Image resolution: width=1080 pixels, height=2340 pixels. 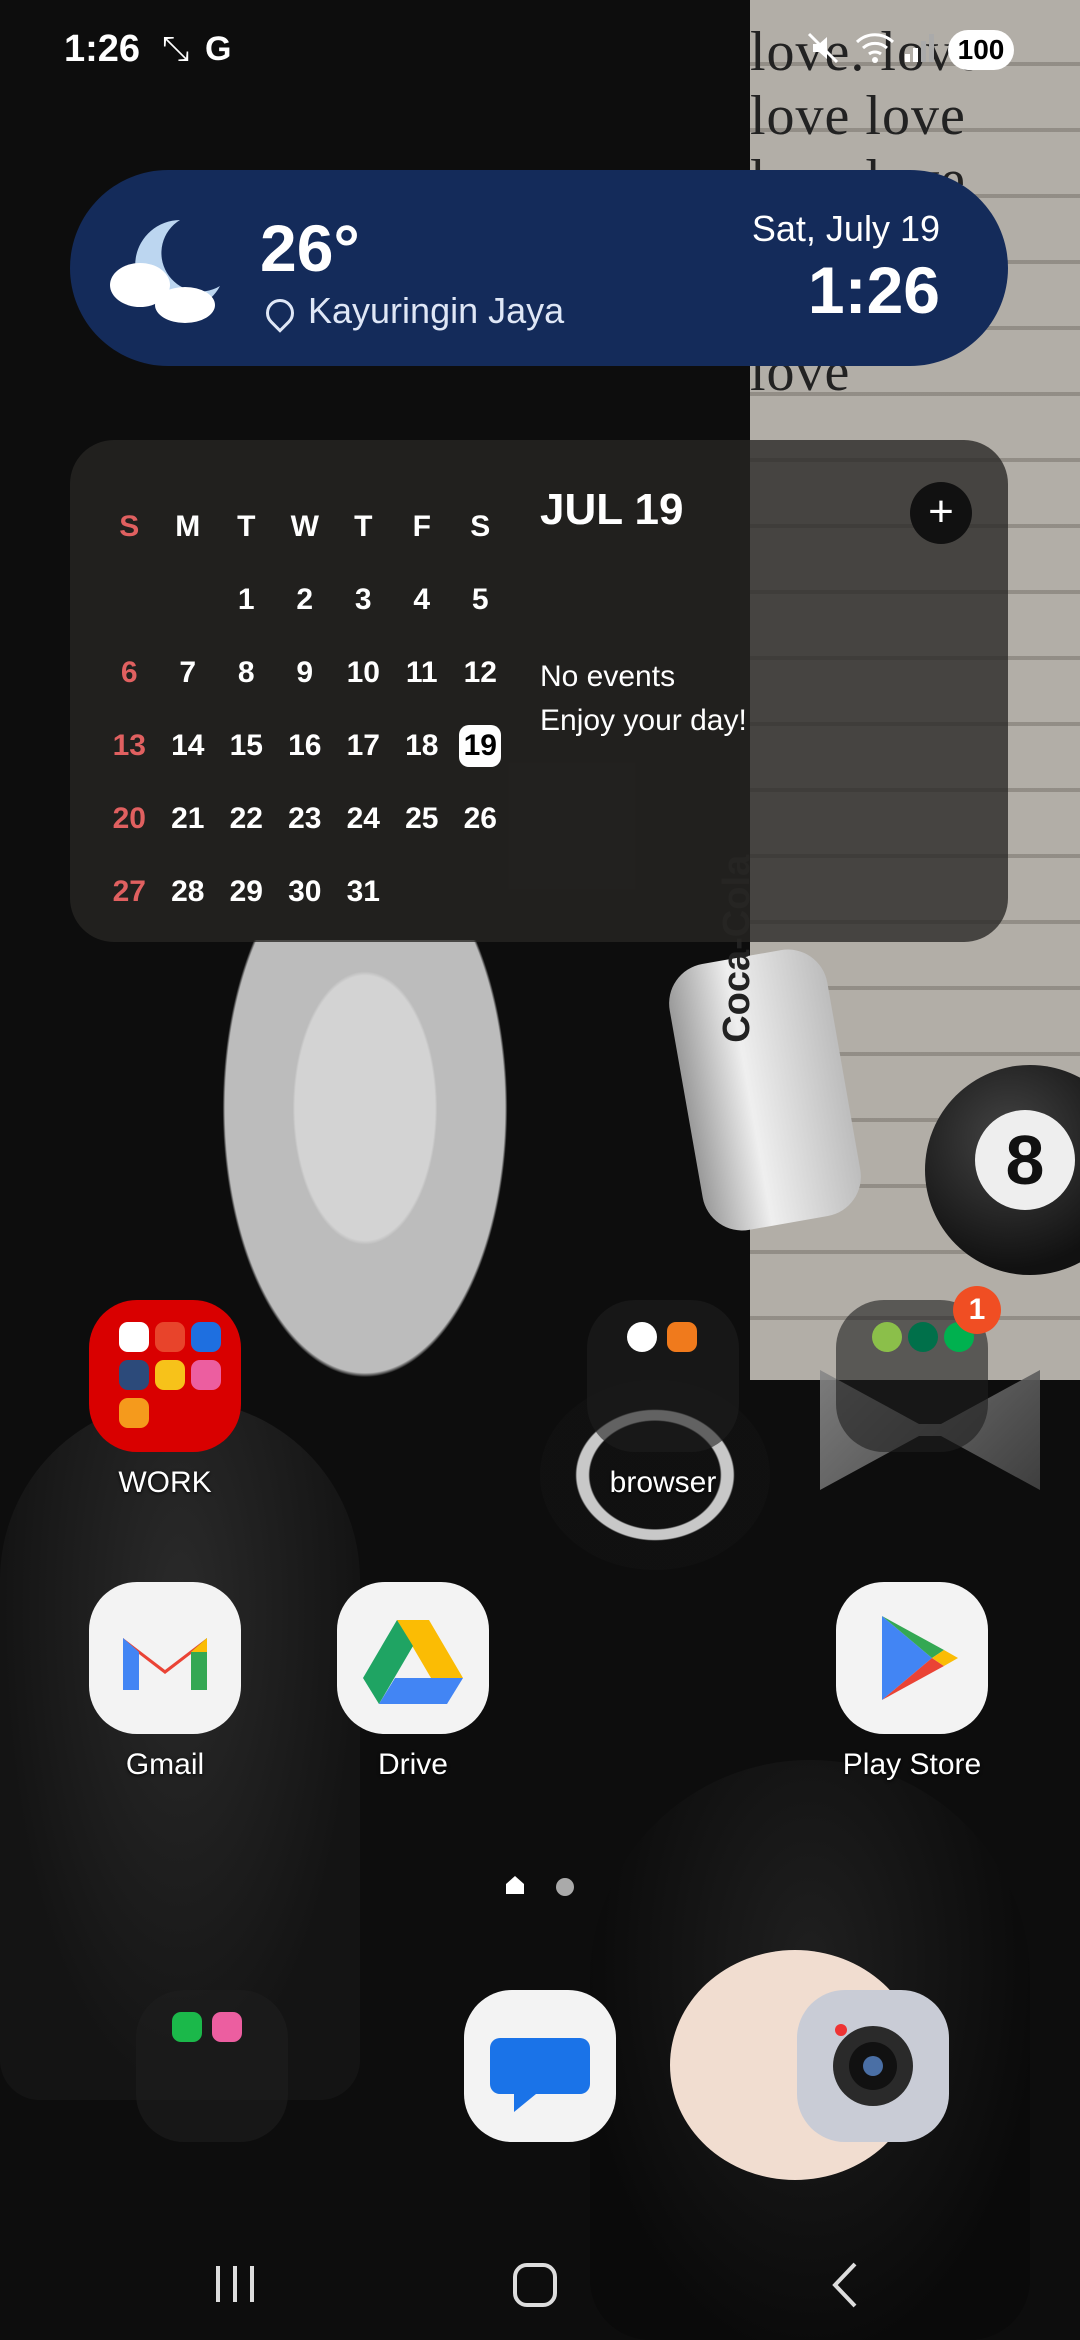 I want to click on location-pin-icon, so click(x=280, y=313).